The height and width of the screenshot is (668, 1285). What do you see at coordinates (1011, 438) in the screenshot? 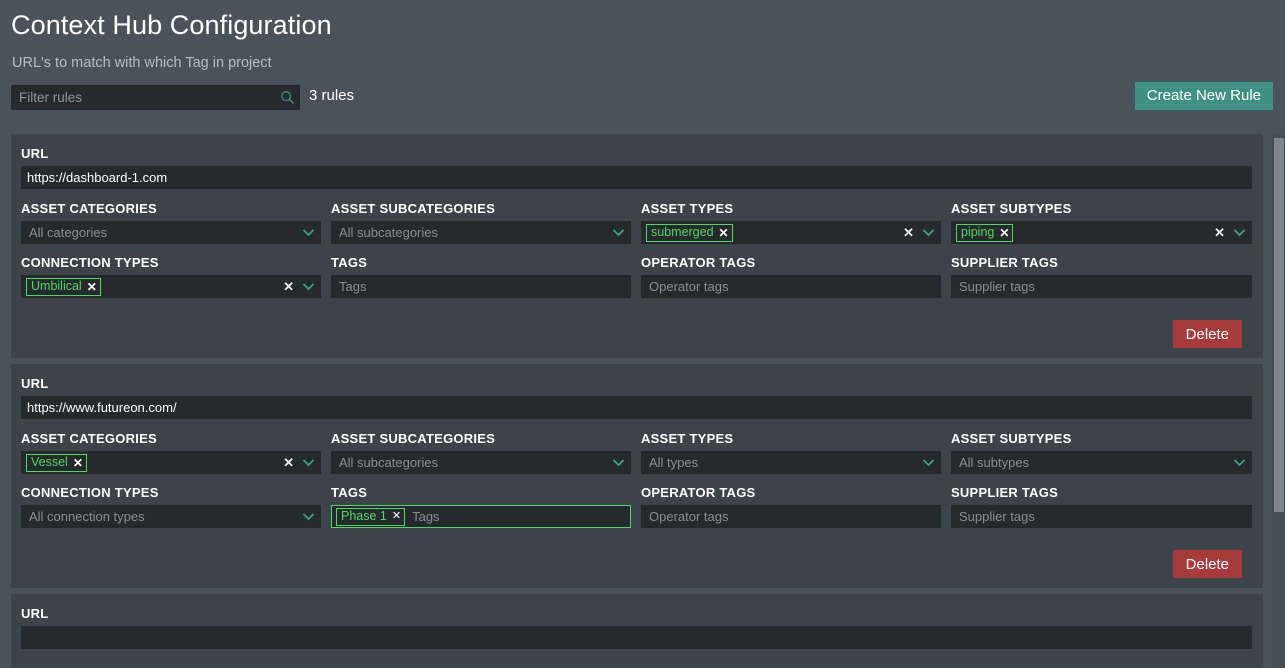
I see `asset-subtypes-label: ASSET SUBTYPES` at bounding box center [1011, 438].